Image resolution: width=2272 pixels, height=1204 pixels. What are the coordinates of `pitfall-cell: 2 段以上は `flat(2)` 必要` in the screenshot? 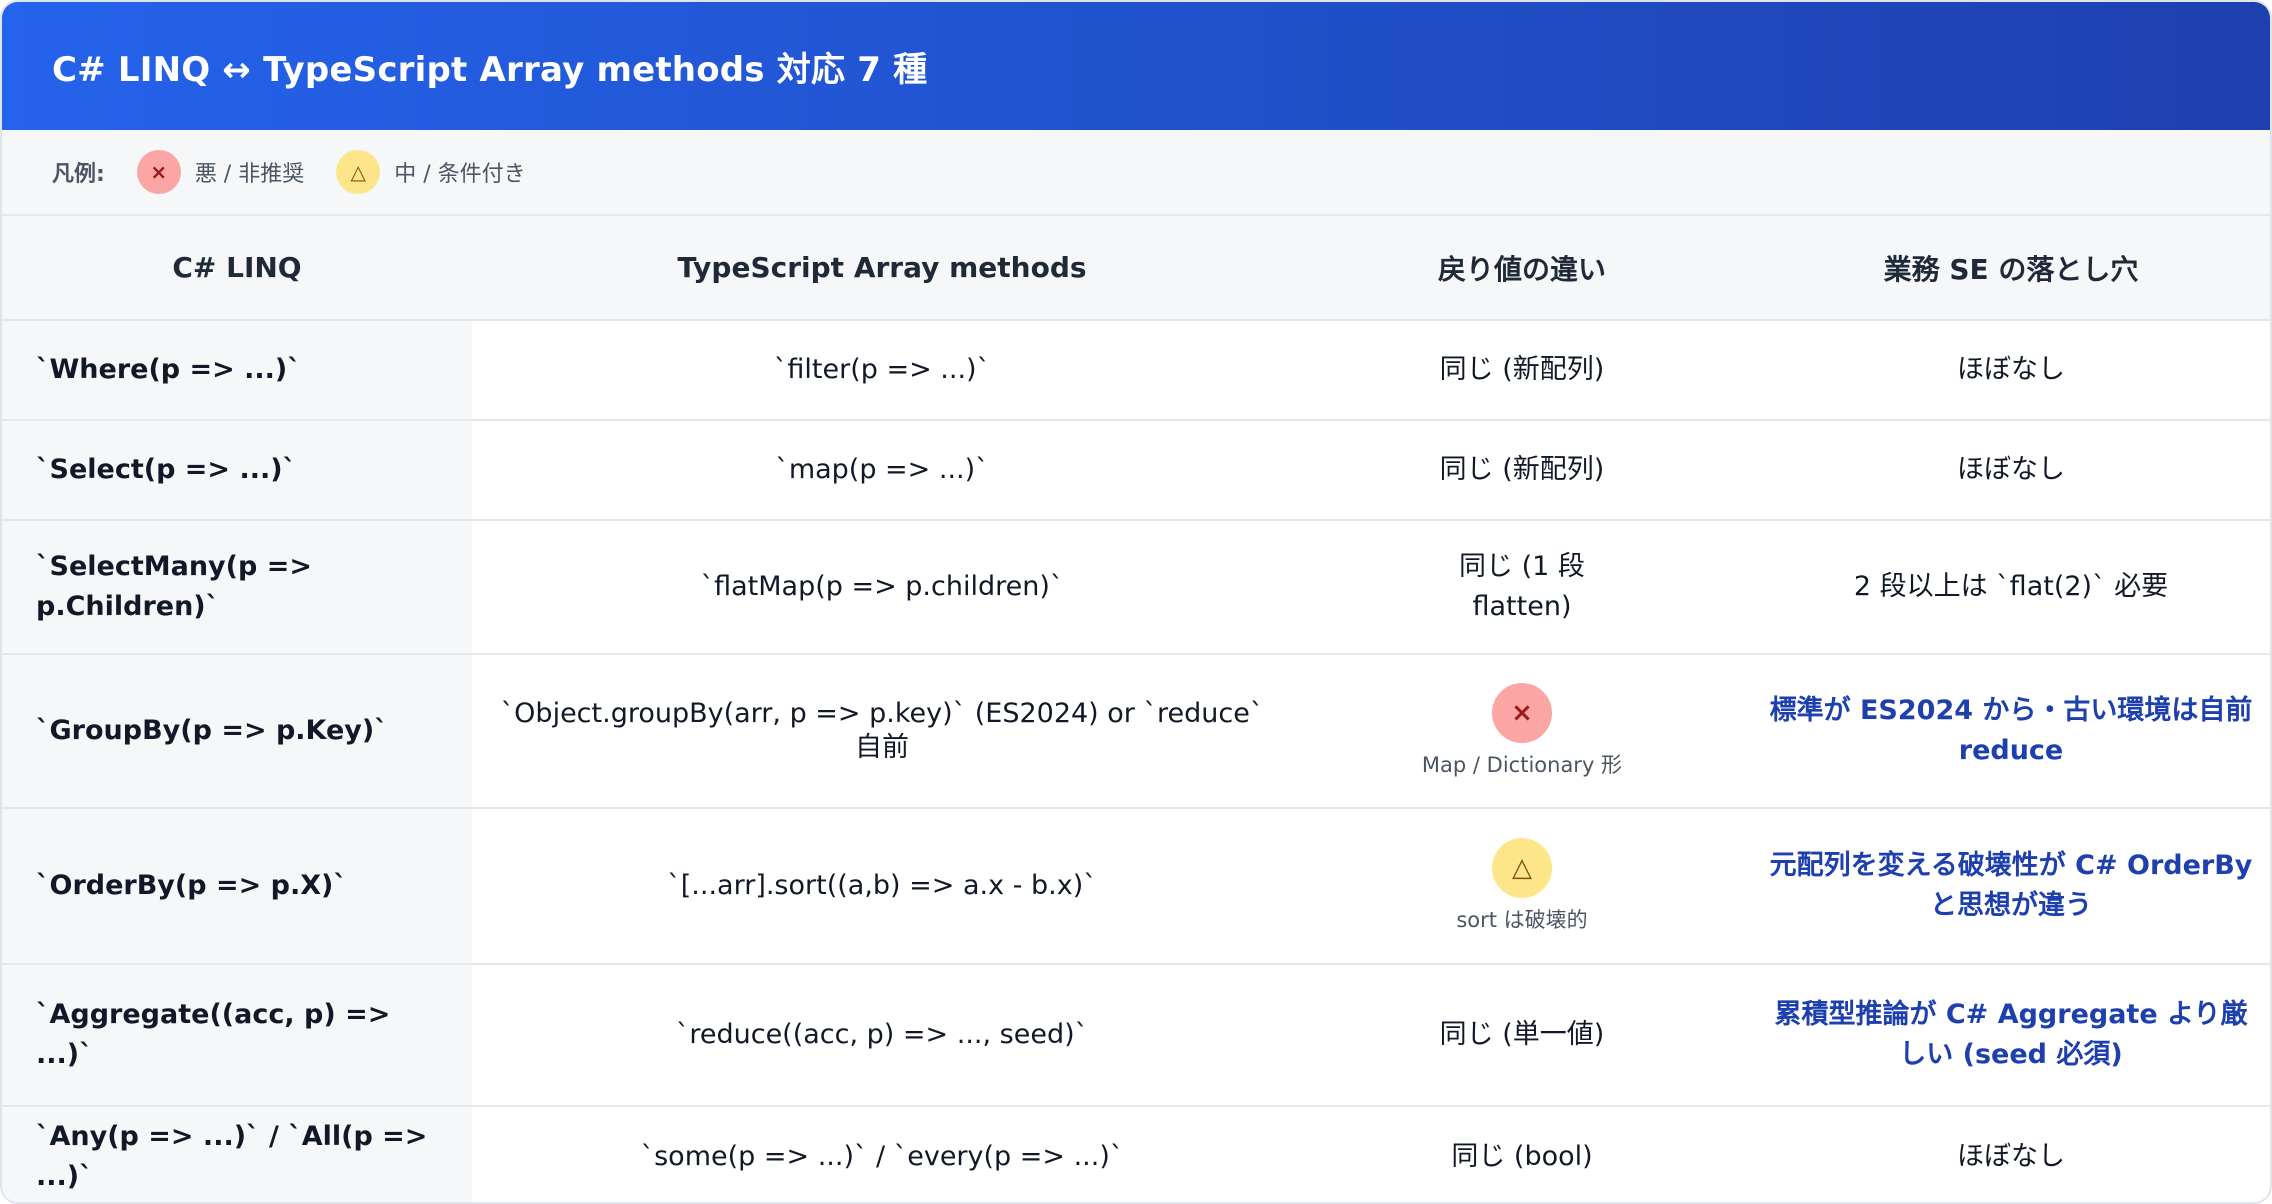 It's located at (2011, 587).